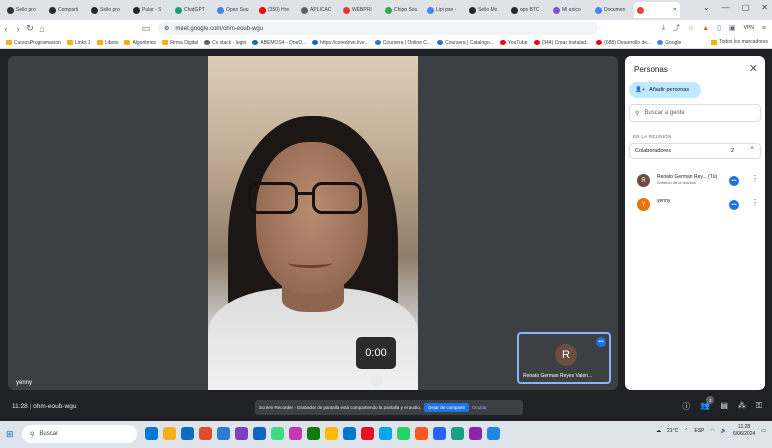 This screenshot has width=772, height=448. What do you see at coordinates (695, 205) in the screenshot?
I see `participant-row: Yyenny ••• ⋮` at bounding box center [695, 205].